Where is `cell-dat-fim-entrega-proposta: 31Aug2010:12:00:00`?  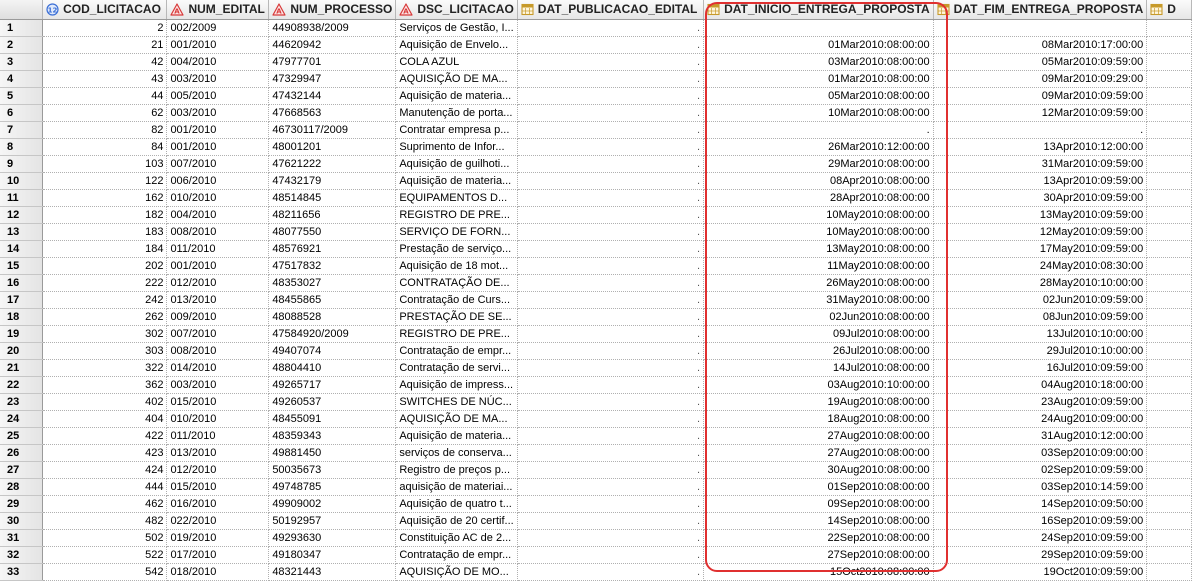 cell-dat-fim-entrega-proposta: 31Aug2010:12:00:00 is located at coordinates (1040, 436).